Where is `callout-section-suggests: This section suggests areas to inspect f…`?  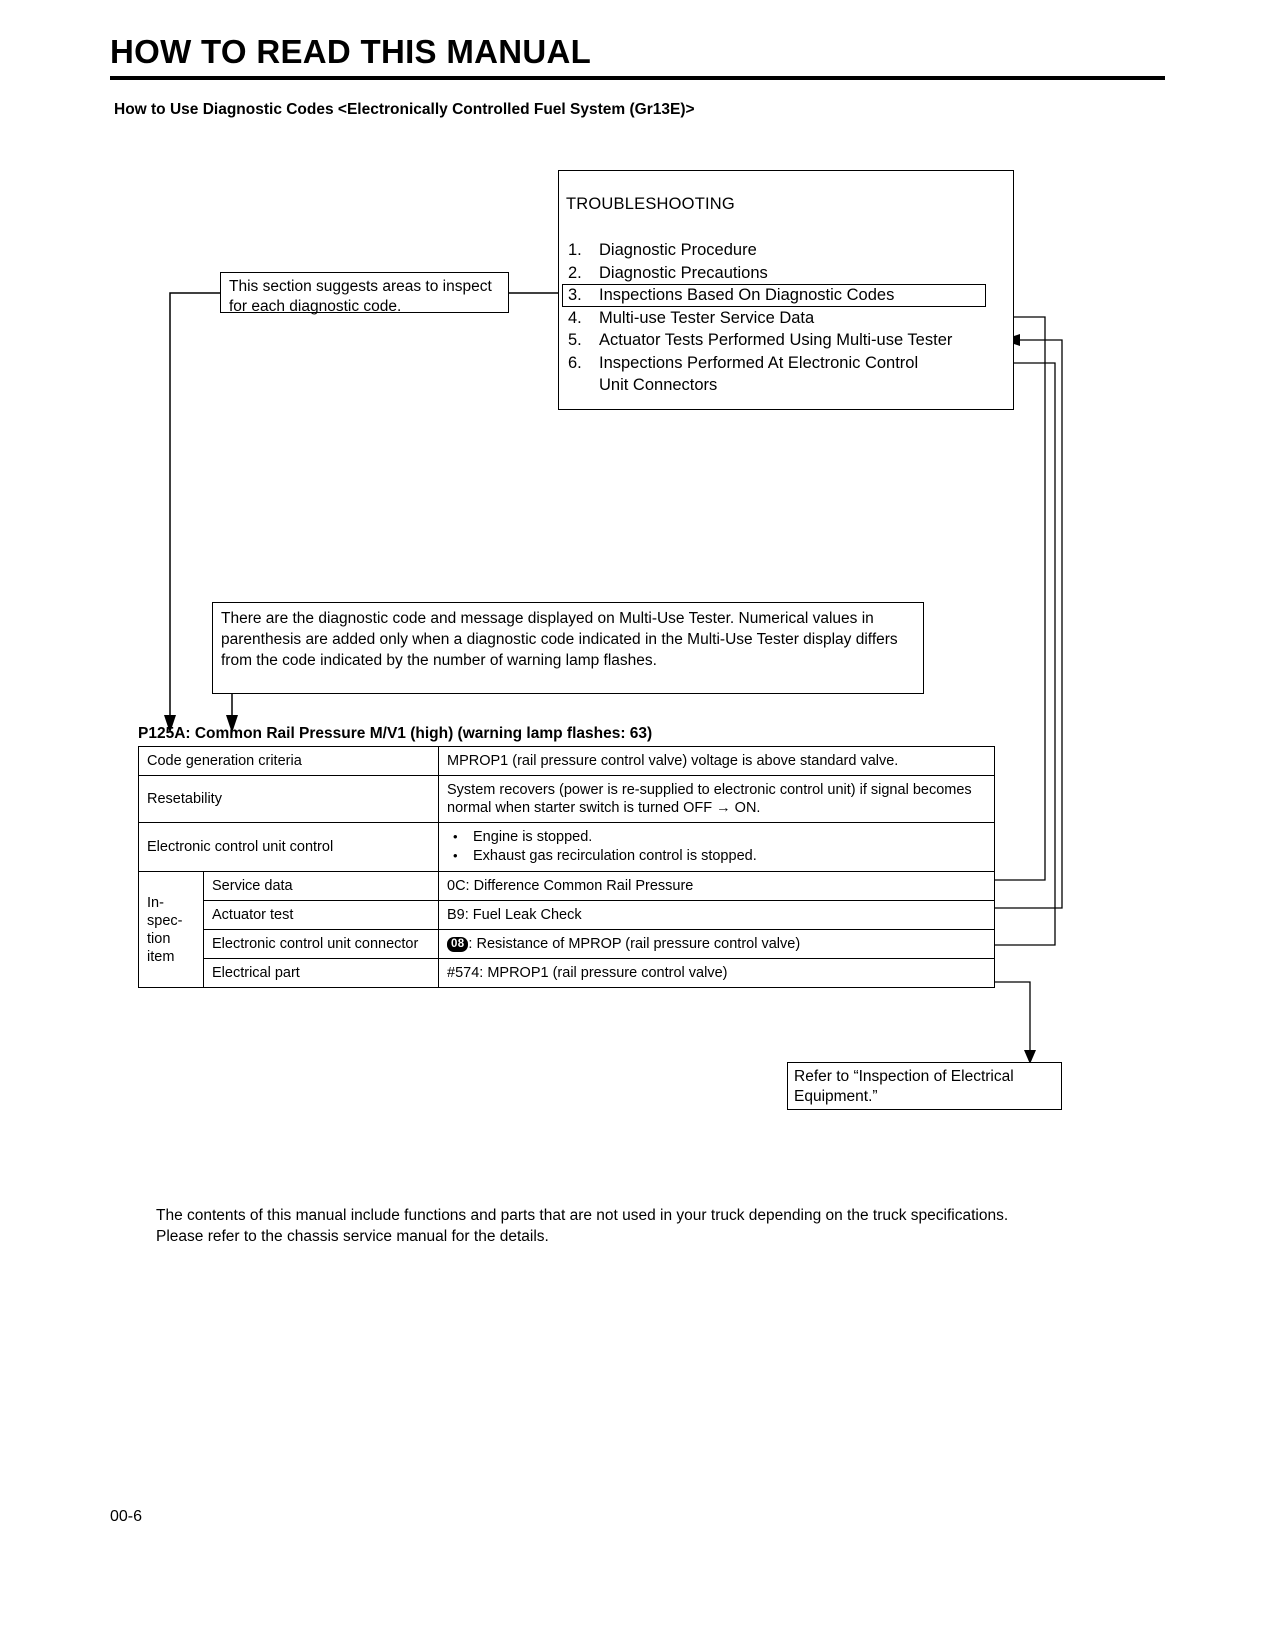 callout-section-suggests: This section suggests areas to inspect f… is located at coordinates (364, 293).